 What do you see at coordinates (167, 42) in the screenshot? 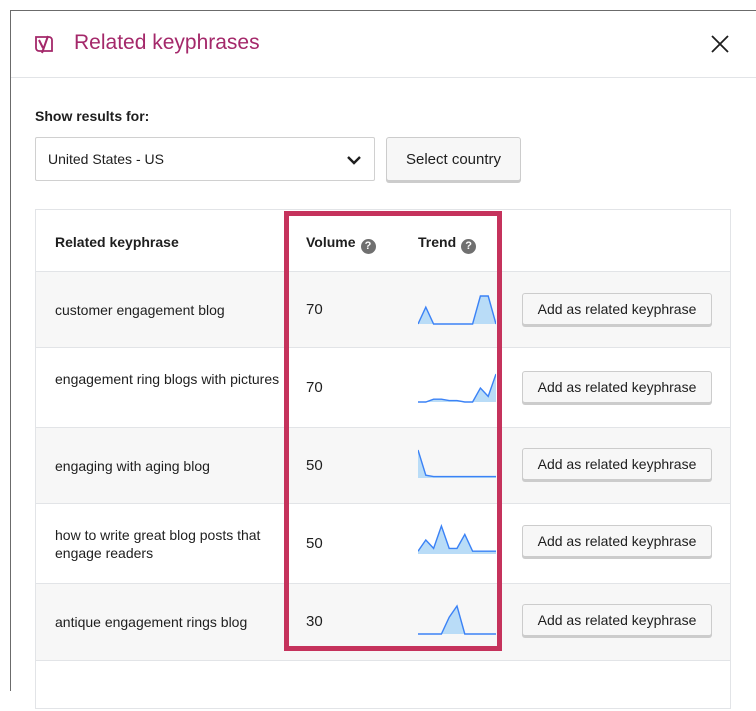
I see `modal-title: Related keyphrases` at bounding box center [167, 42].